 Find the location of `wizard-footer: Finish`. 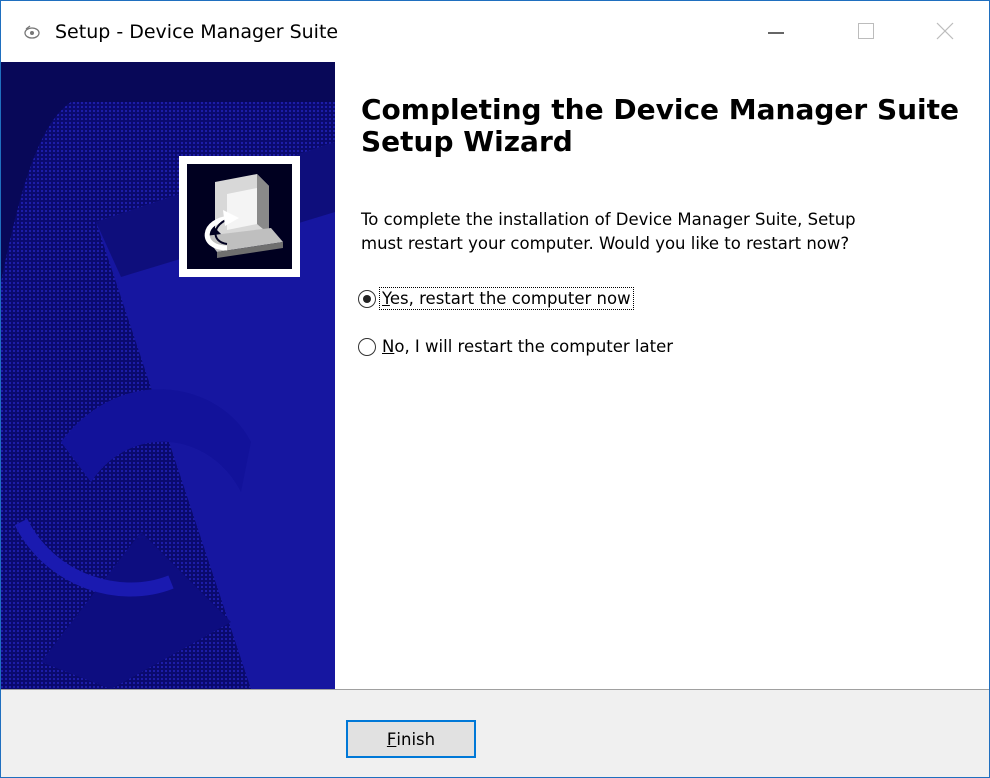

wizard-footer: Finish is located at coordinates (495, 733).